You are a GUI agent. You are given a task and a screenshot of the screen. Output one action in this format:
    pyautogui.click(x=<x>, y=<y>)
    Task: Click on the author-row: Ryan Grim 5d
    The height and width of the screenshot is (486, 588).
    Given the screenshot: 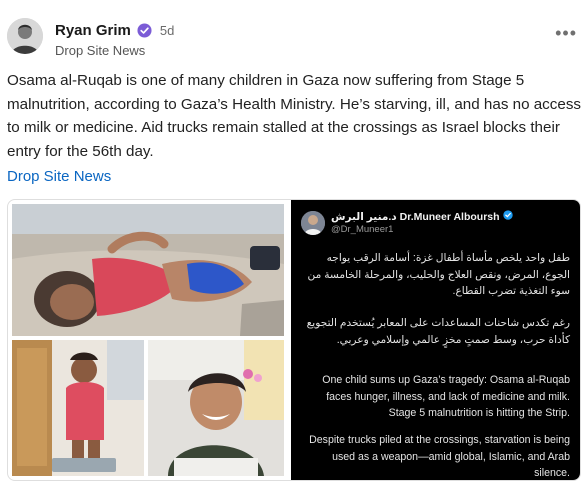 What is the action you would take?
    pyautogui.click(x=114, y=30)
    